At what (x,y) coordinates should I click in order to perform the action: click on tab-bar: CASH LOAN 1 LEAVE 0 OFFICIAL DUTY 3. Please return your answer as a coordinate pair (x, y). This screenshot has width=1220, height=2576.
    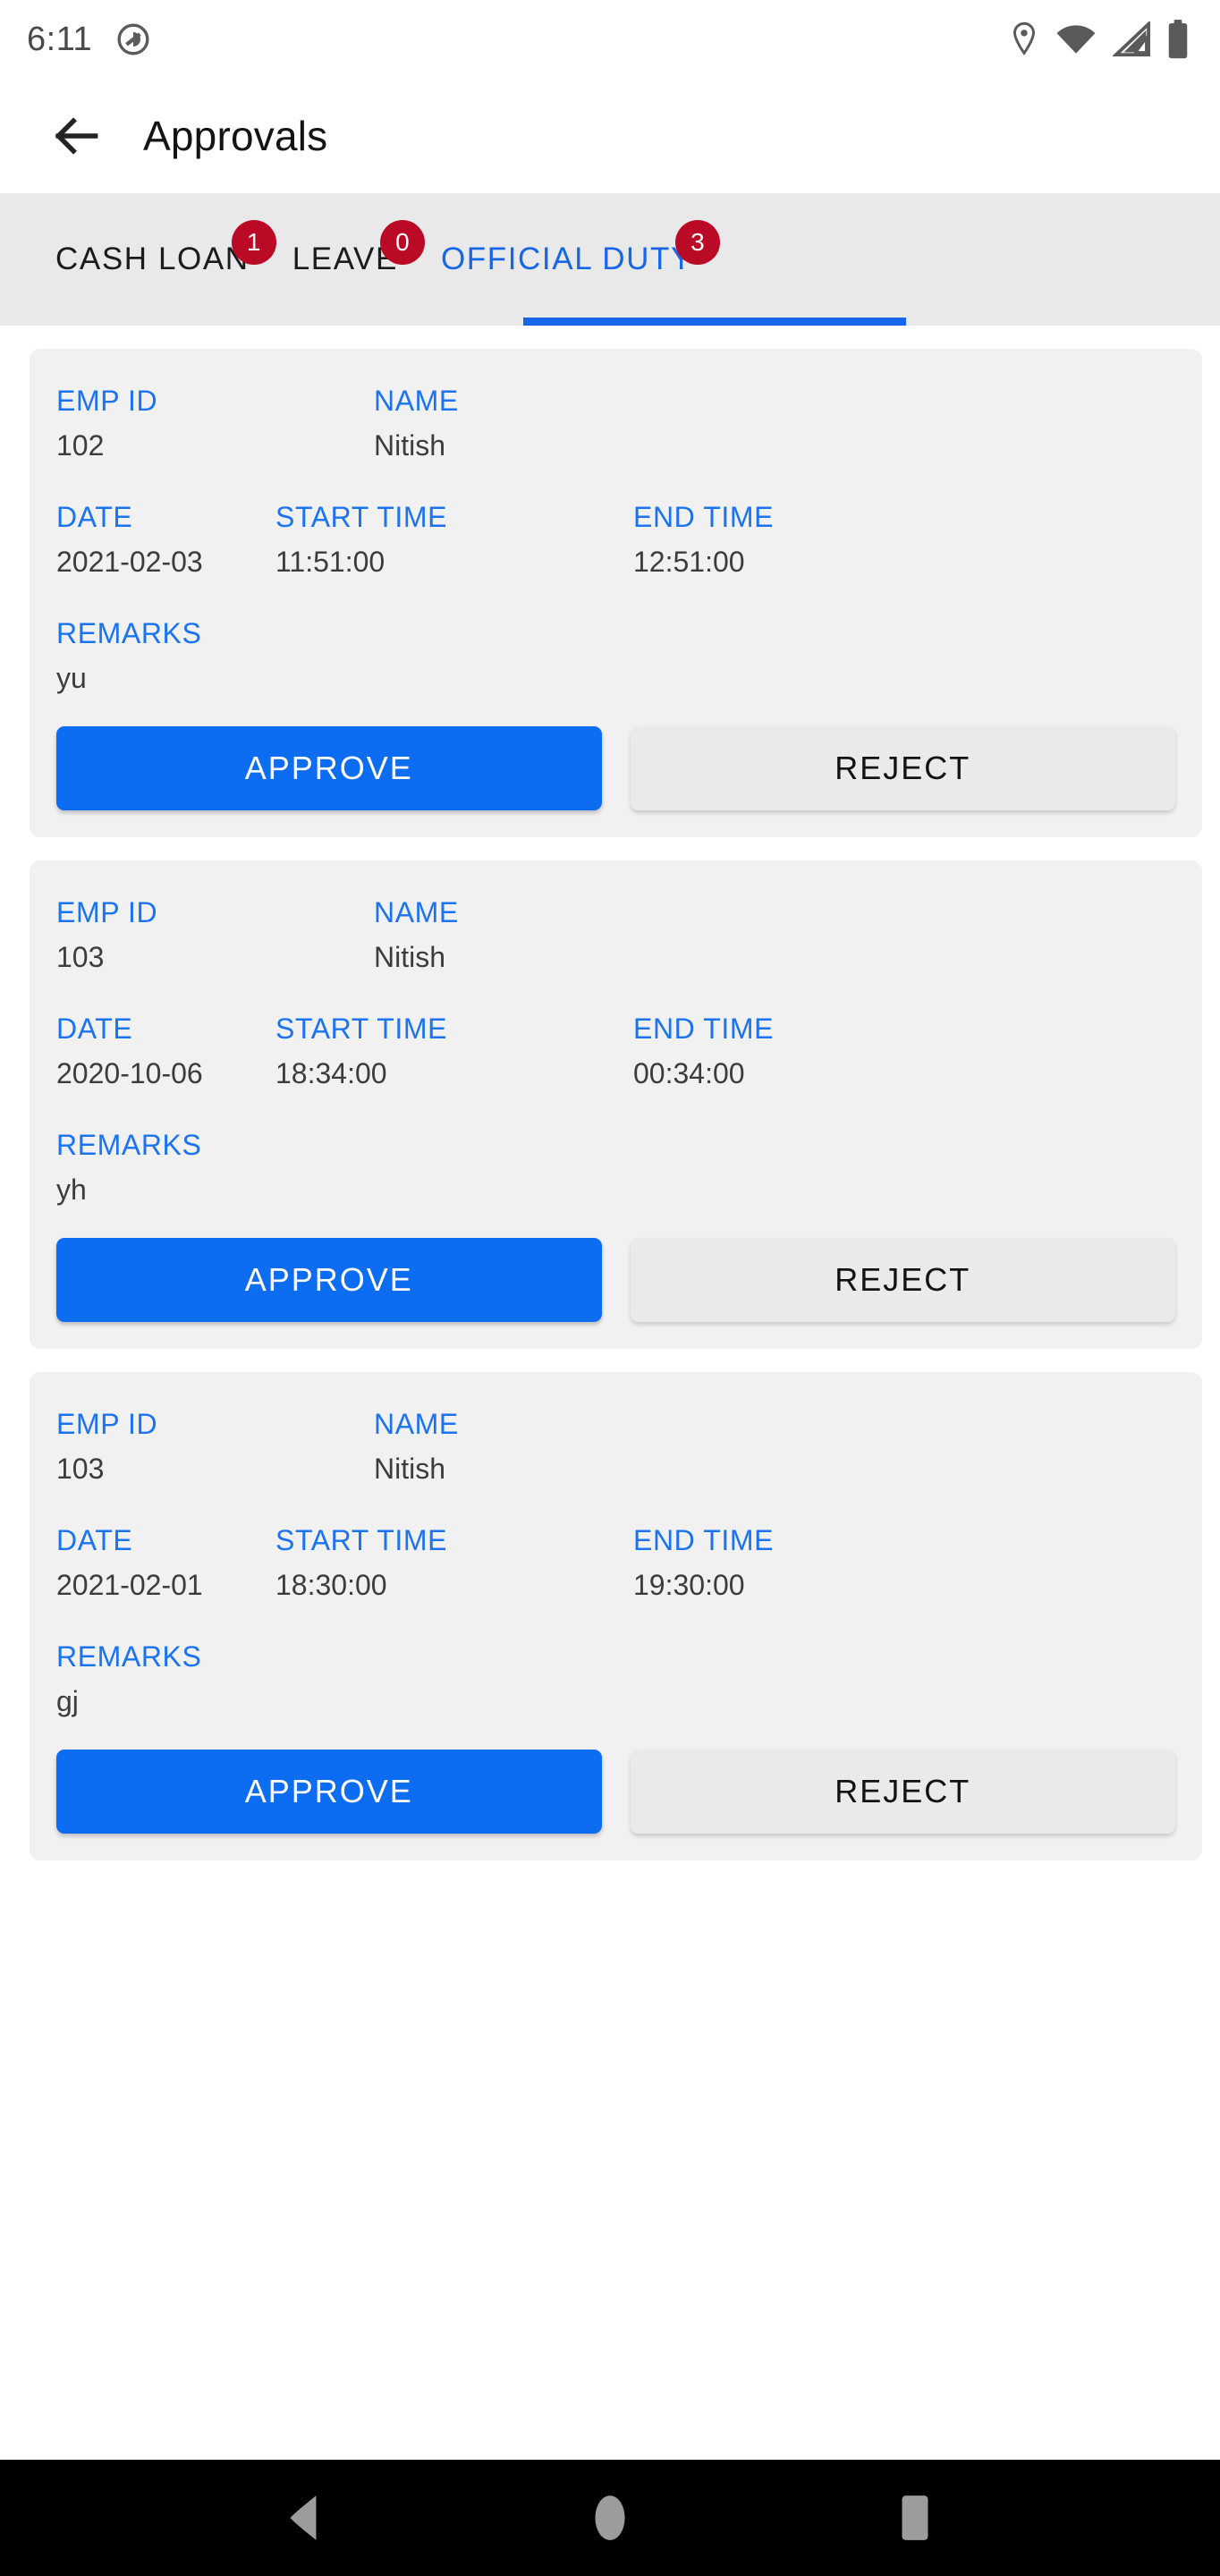
    Looking at the image, I should click on (610, 259).